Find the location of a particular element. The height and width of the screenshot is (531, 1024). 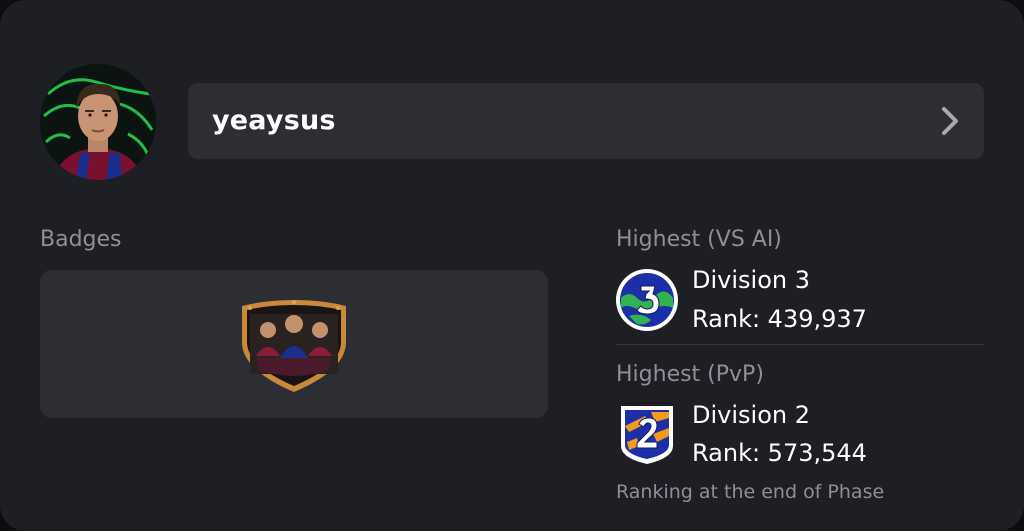

pvp-rank: Rank: 573,544 is located at coordinates (779, 453).